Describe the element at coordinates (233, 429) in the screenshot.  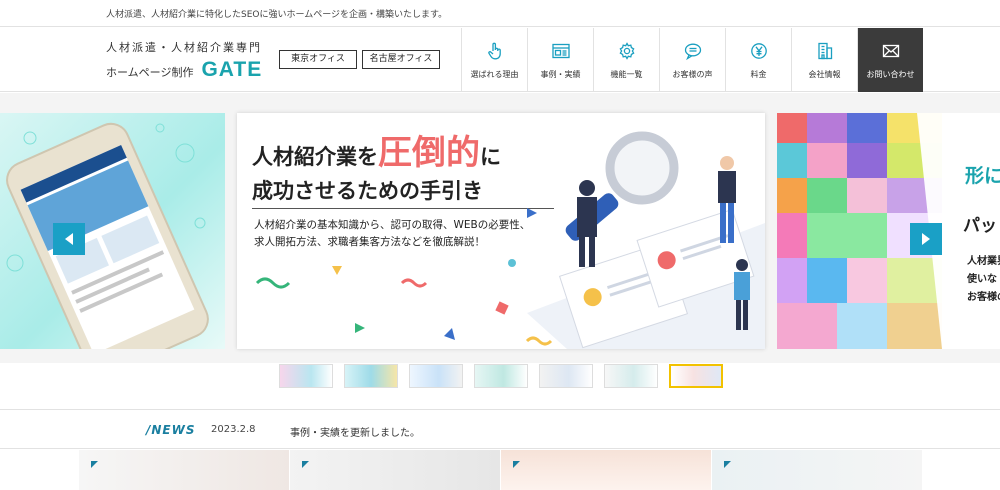
I see `news-date: 2023.2.8` at that location.